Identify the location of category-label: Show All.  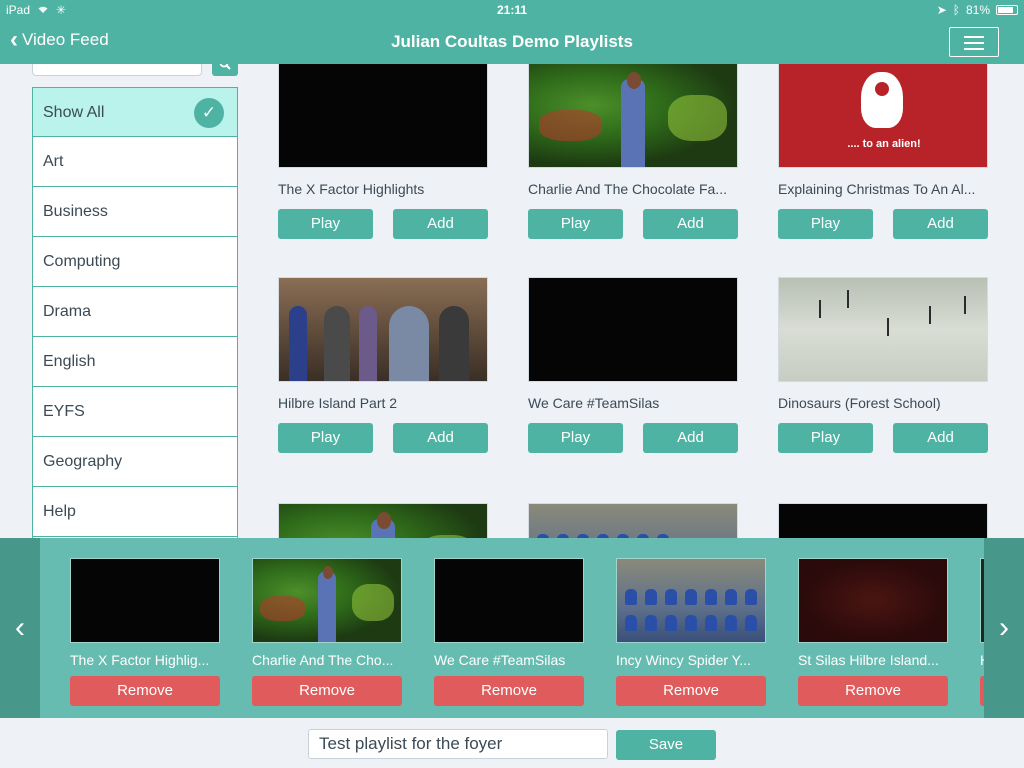
(74, 112).